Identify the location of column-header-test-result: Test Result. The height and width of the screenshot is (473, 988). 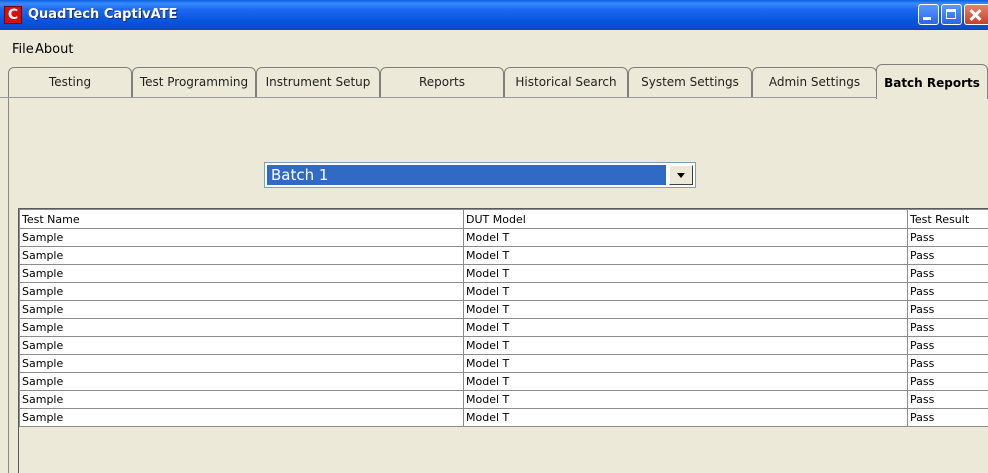
(947, 219).